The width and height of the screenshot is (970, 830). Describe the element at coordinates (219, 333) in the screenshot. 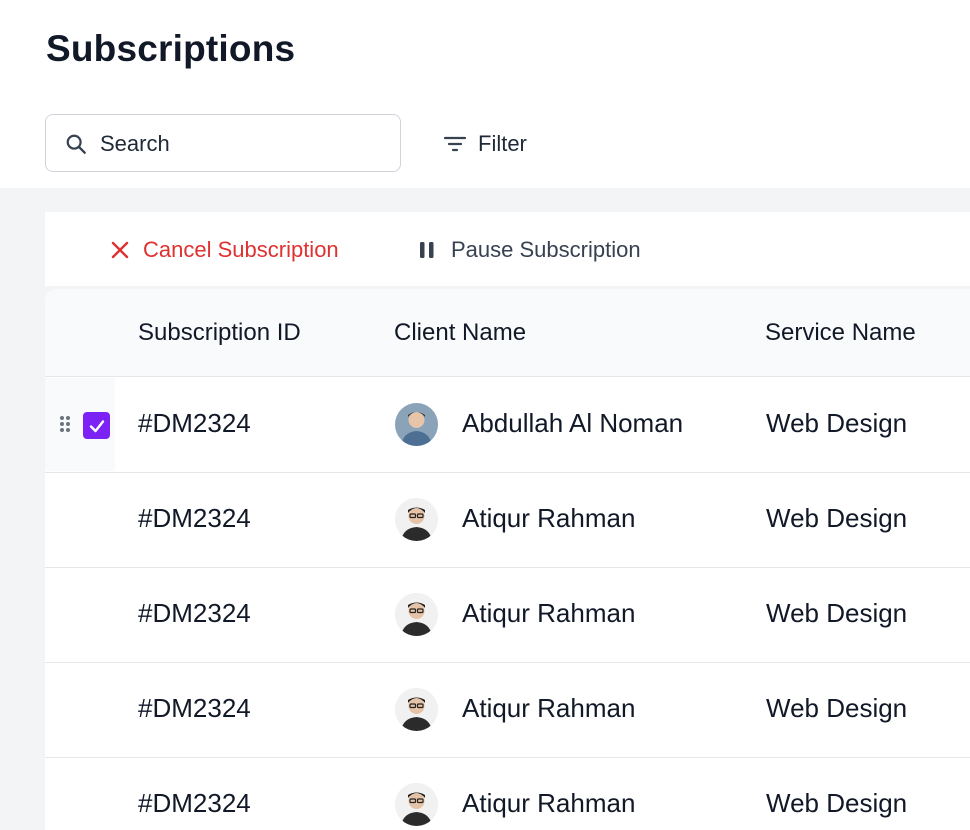

I see `column-header-subscription-id: Subscription ID` at that location.